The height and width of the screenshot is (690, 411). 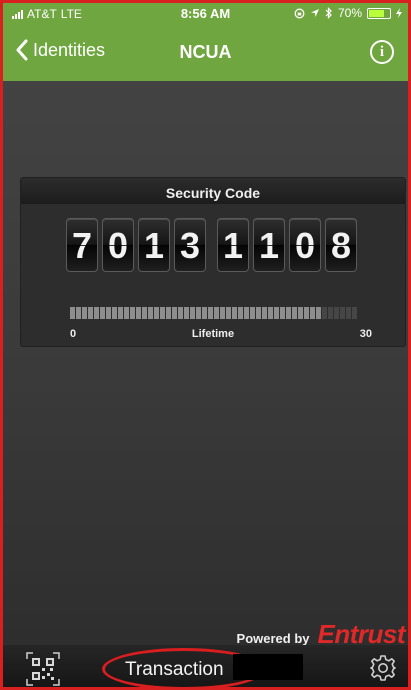 What do you see at coordinates (268, 667) in the screenshot?
I see `redaction-block` at bounding box center [268, 667].